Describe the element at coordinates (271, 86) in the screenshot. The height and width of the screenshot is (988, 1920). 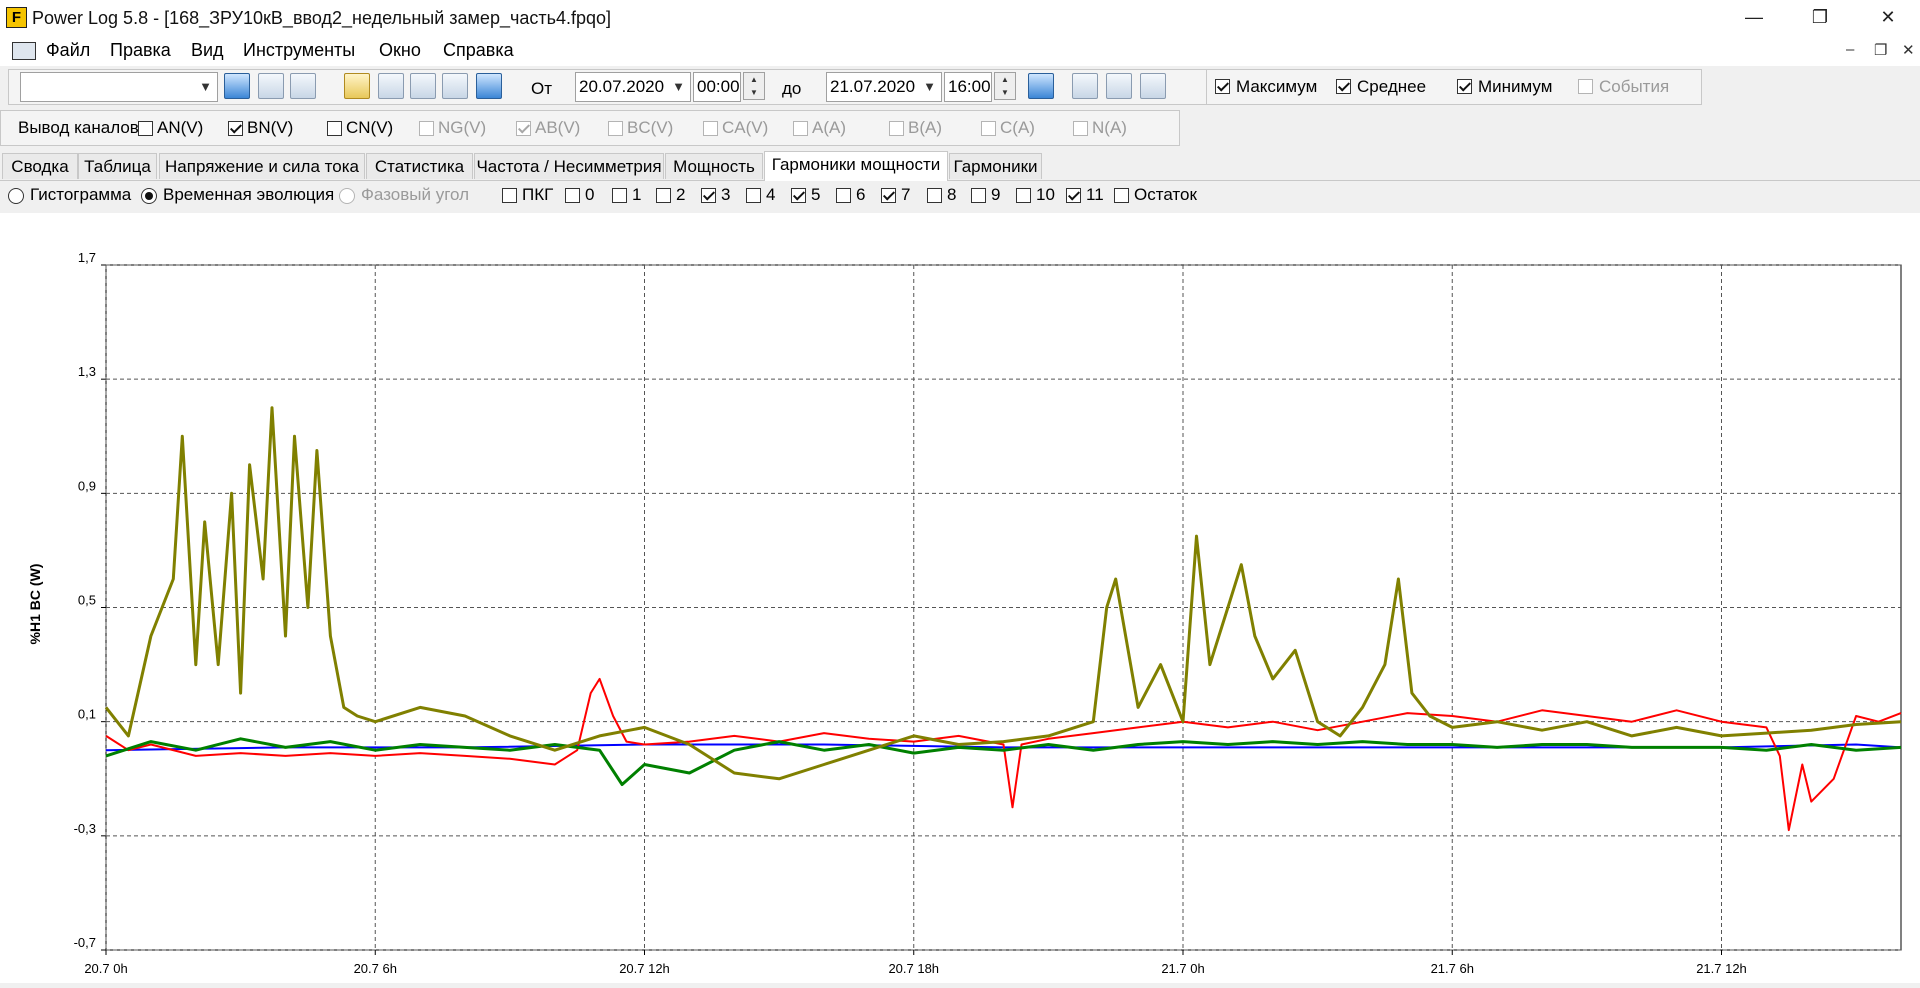
I see `copy-icon` at that location.